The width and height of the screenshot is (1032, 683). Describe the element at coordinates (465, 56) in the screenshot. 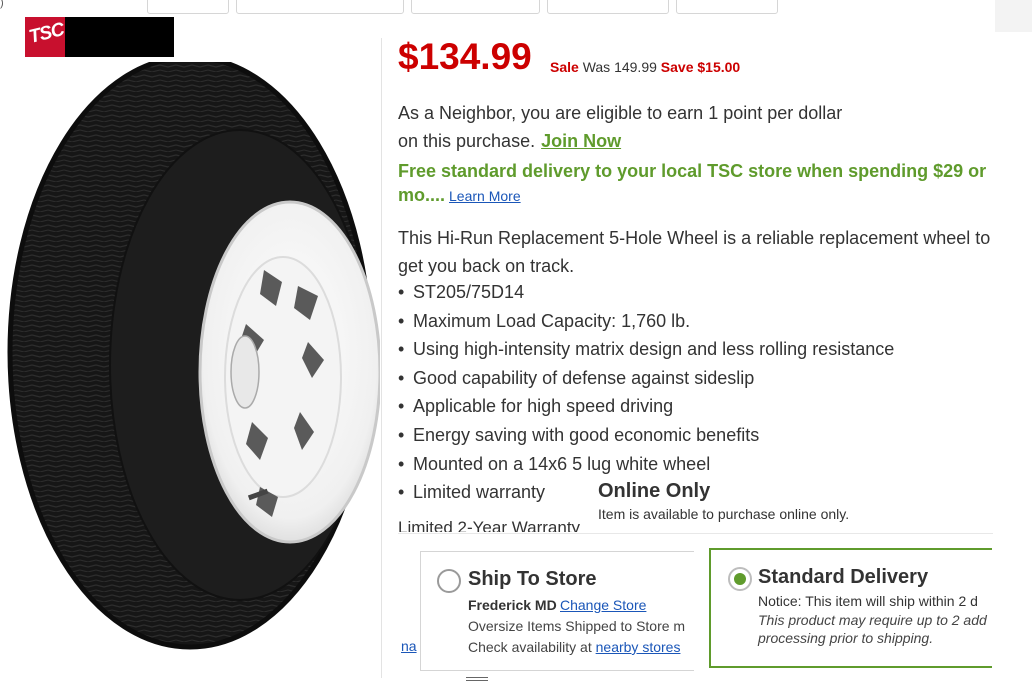

I see `product-price: $134.99` at that location.